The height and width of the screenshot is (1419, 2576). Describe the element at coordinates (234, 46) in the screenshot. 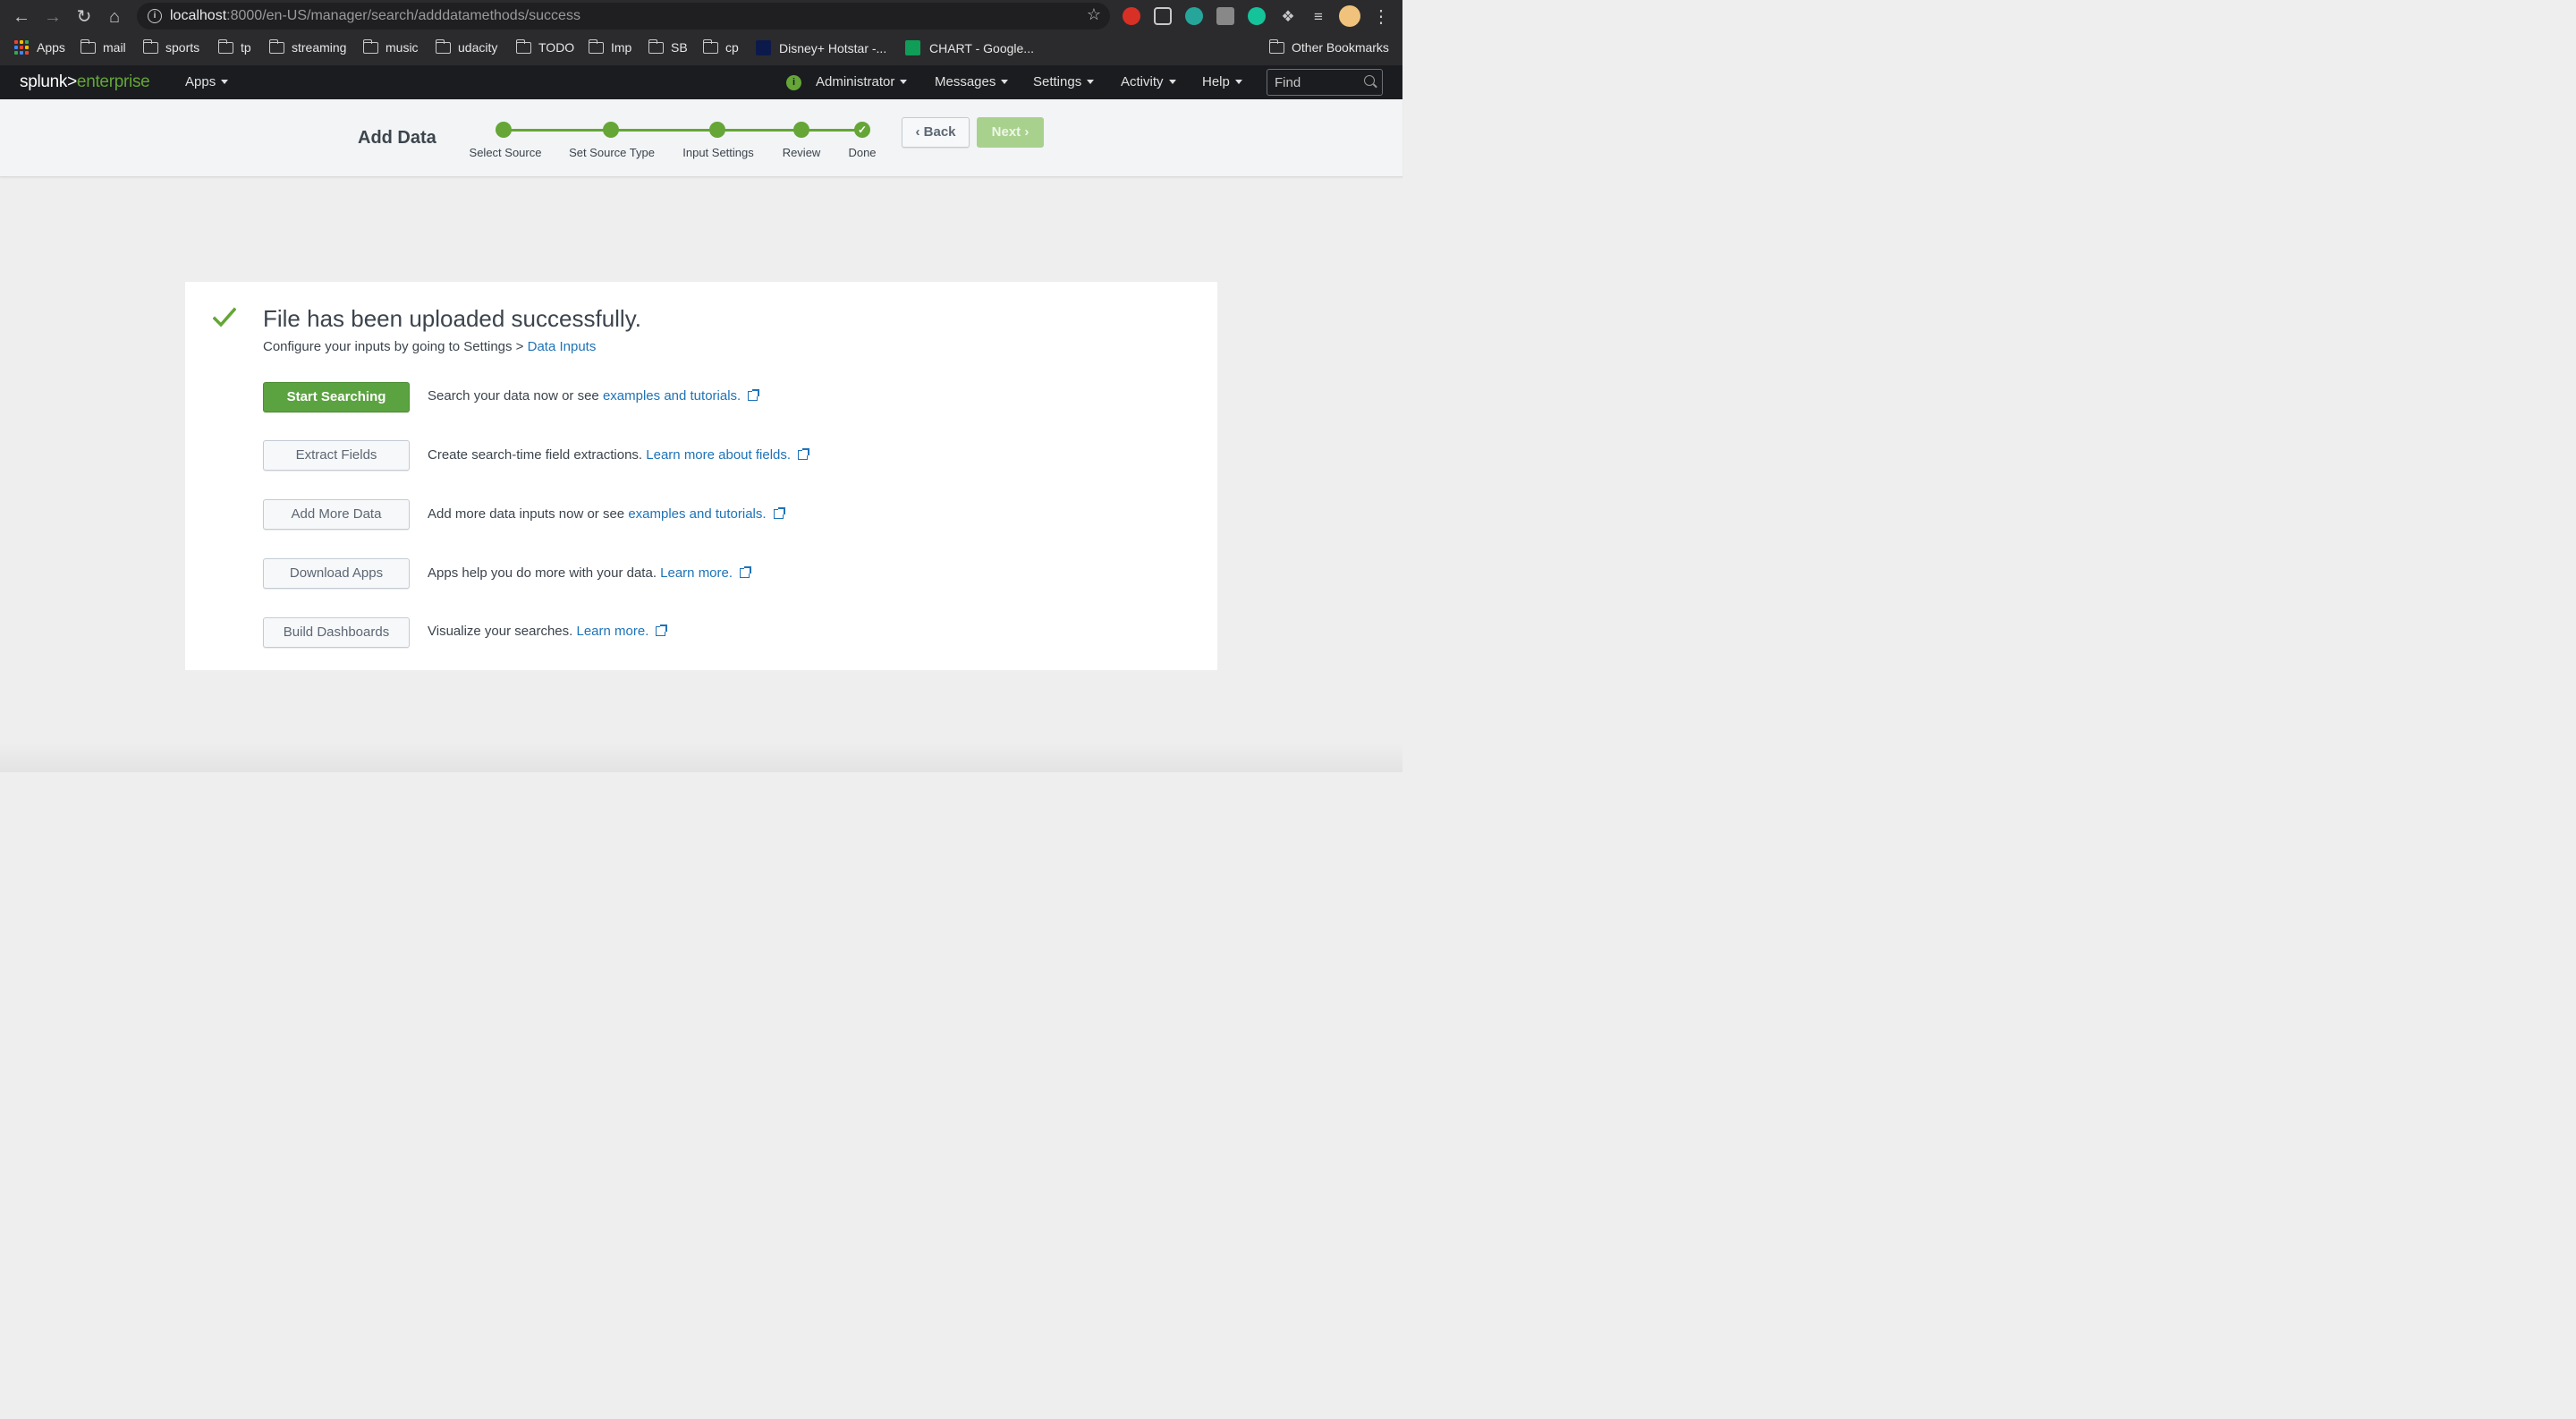

I see `bookmark-tp: tp` at that location.